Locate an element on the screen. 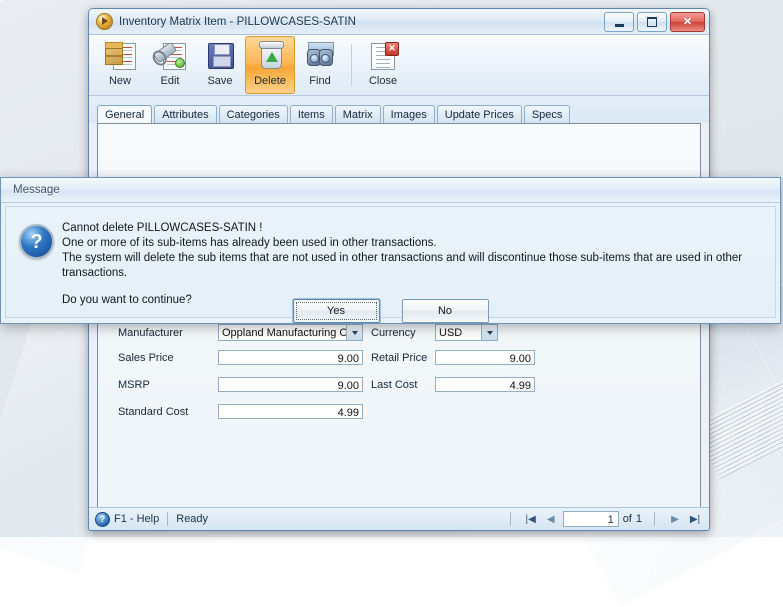 This screenshot has width=783, height=607. retail-price-label: Retail Price is located at coordinates (403, 358).